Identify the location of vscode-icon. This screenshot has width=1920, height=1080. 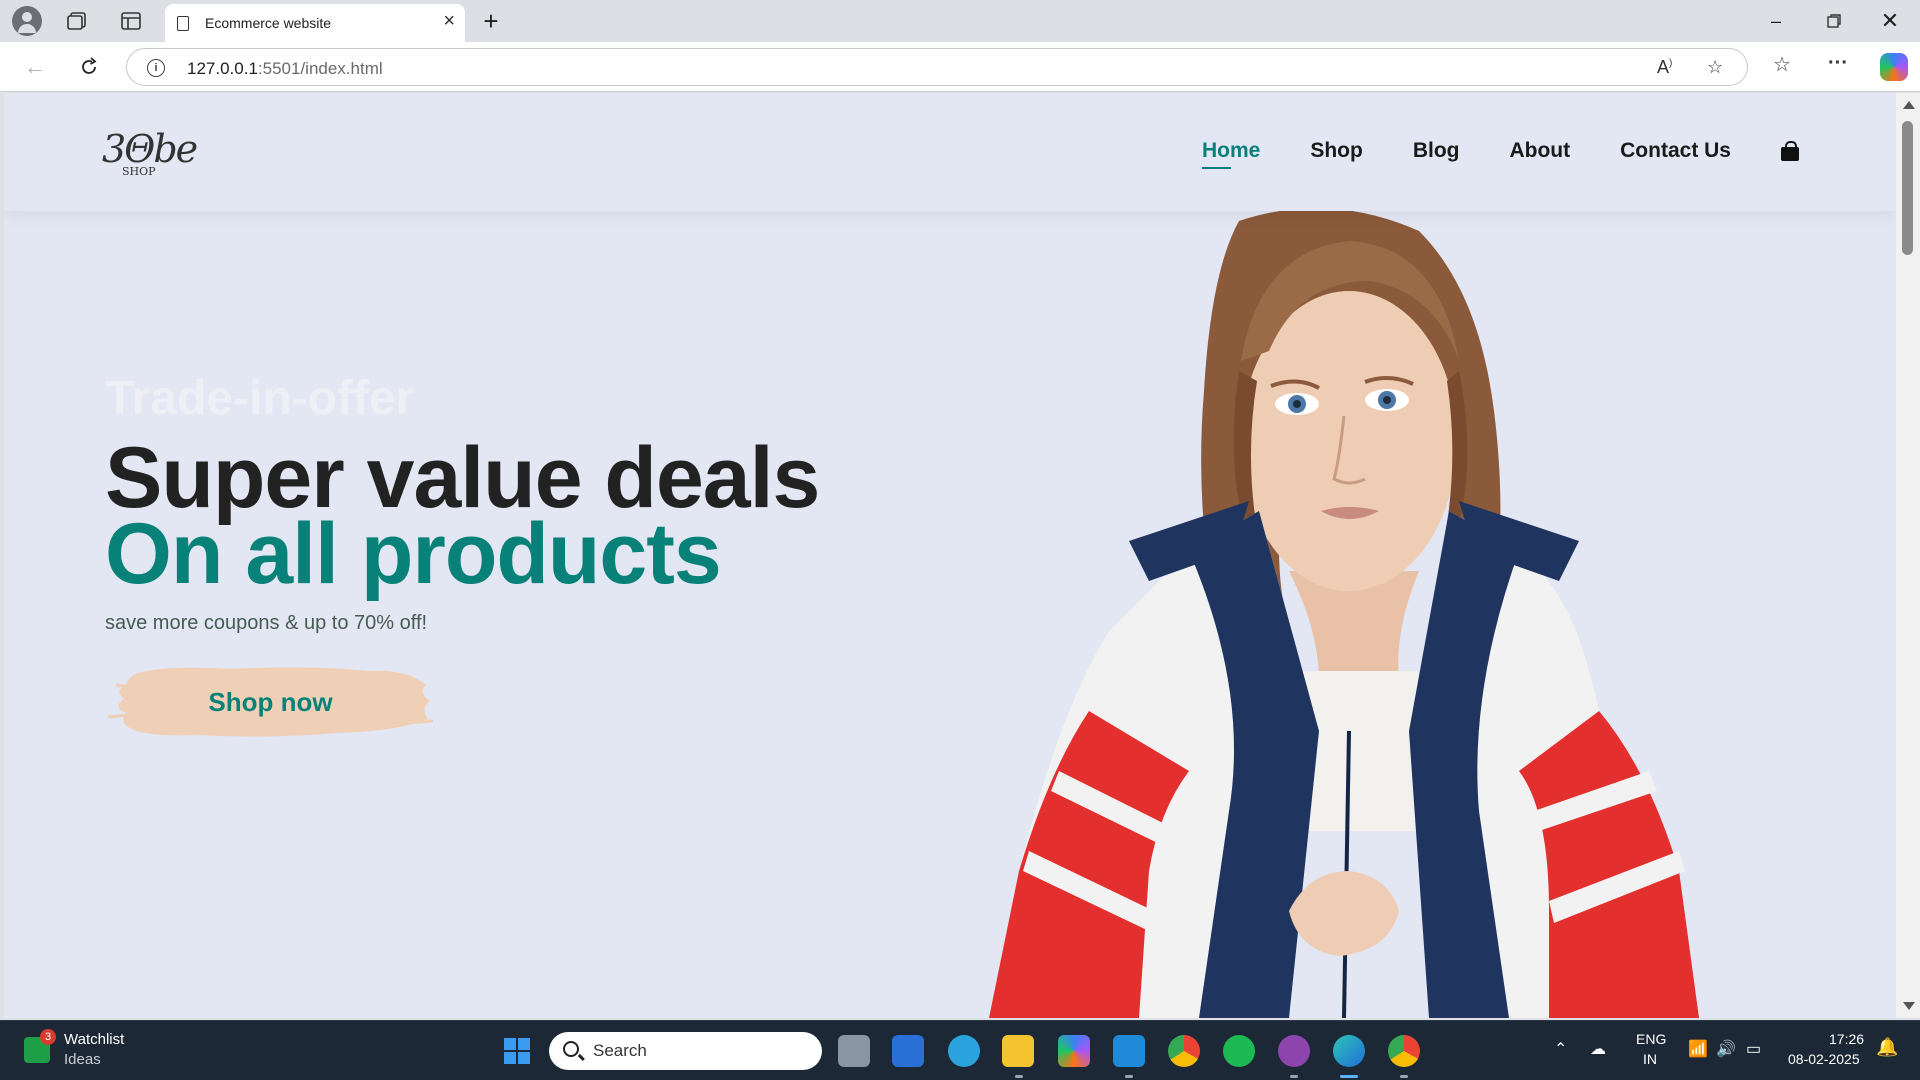
(1129, 1051).